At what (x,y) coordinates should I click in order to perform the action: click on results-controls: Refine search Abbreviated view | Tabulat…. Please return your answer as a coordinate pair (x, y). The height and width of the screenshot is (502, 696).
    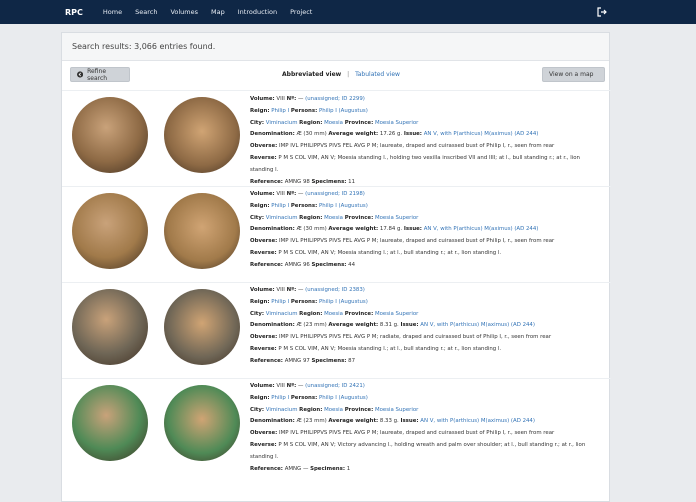
    Looking at the image, I should click on (335, 74).